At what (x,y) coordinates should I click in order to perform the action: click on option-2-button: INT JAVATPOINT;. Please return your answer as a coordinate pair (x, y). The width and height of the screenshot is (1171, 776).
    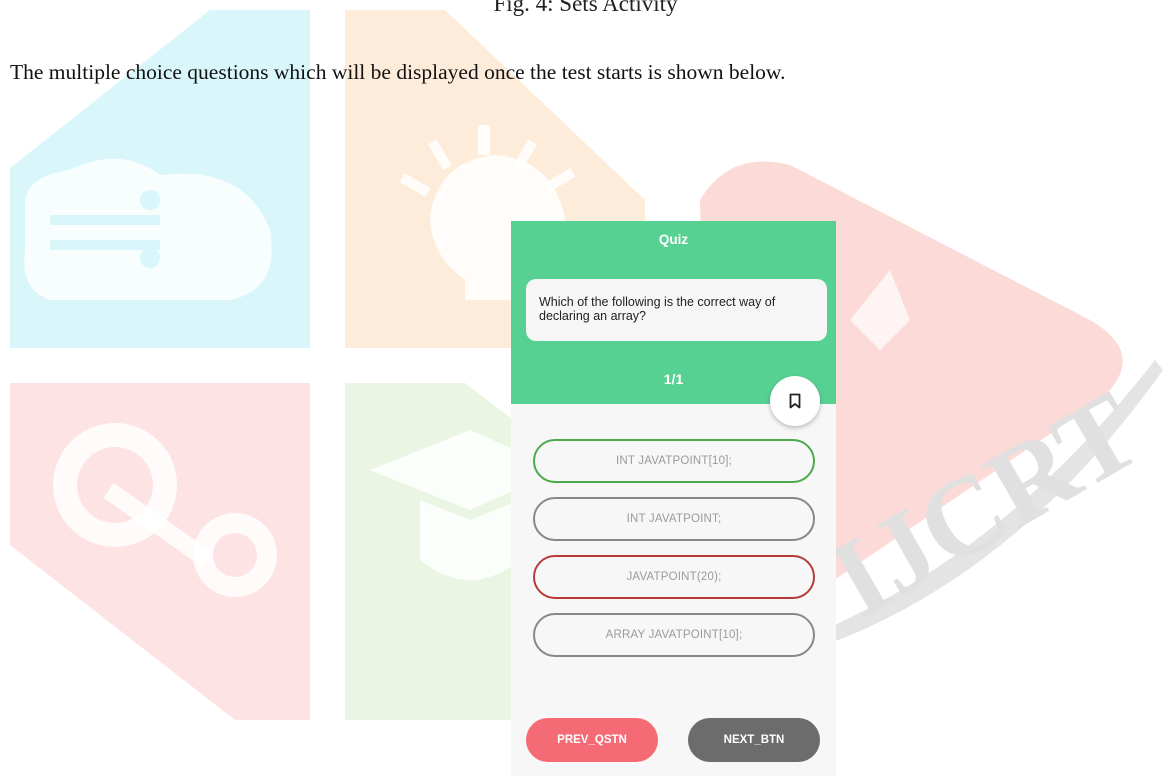
    Looking at the image, I should click on (674, 519).